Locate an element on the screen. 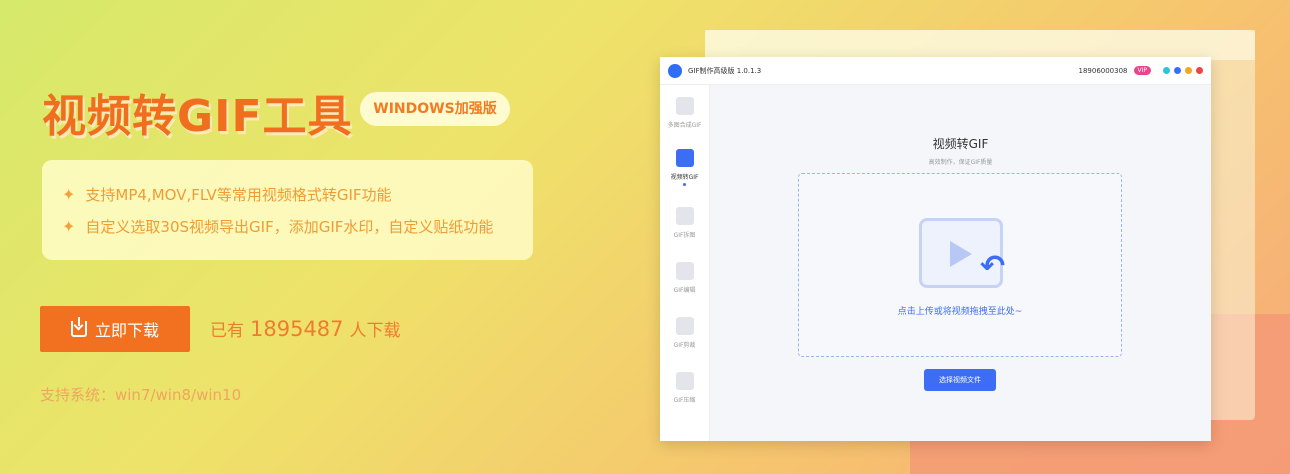  video-icon is located at coordinates (684, 158).